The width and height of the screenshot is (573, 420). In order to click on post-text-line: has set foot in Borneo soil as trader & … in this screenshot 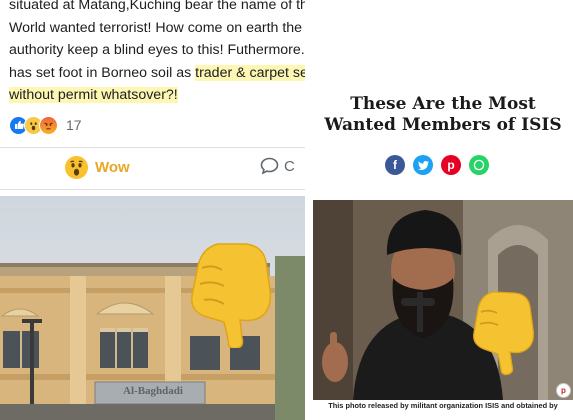, I will do `click(157, 73)`.